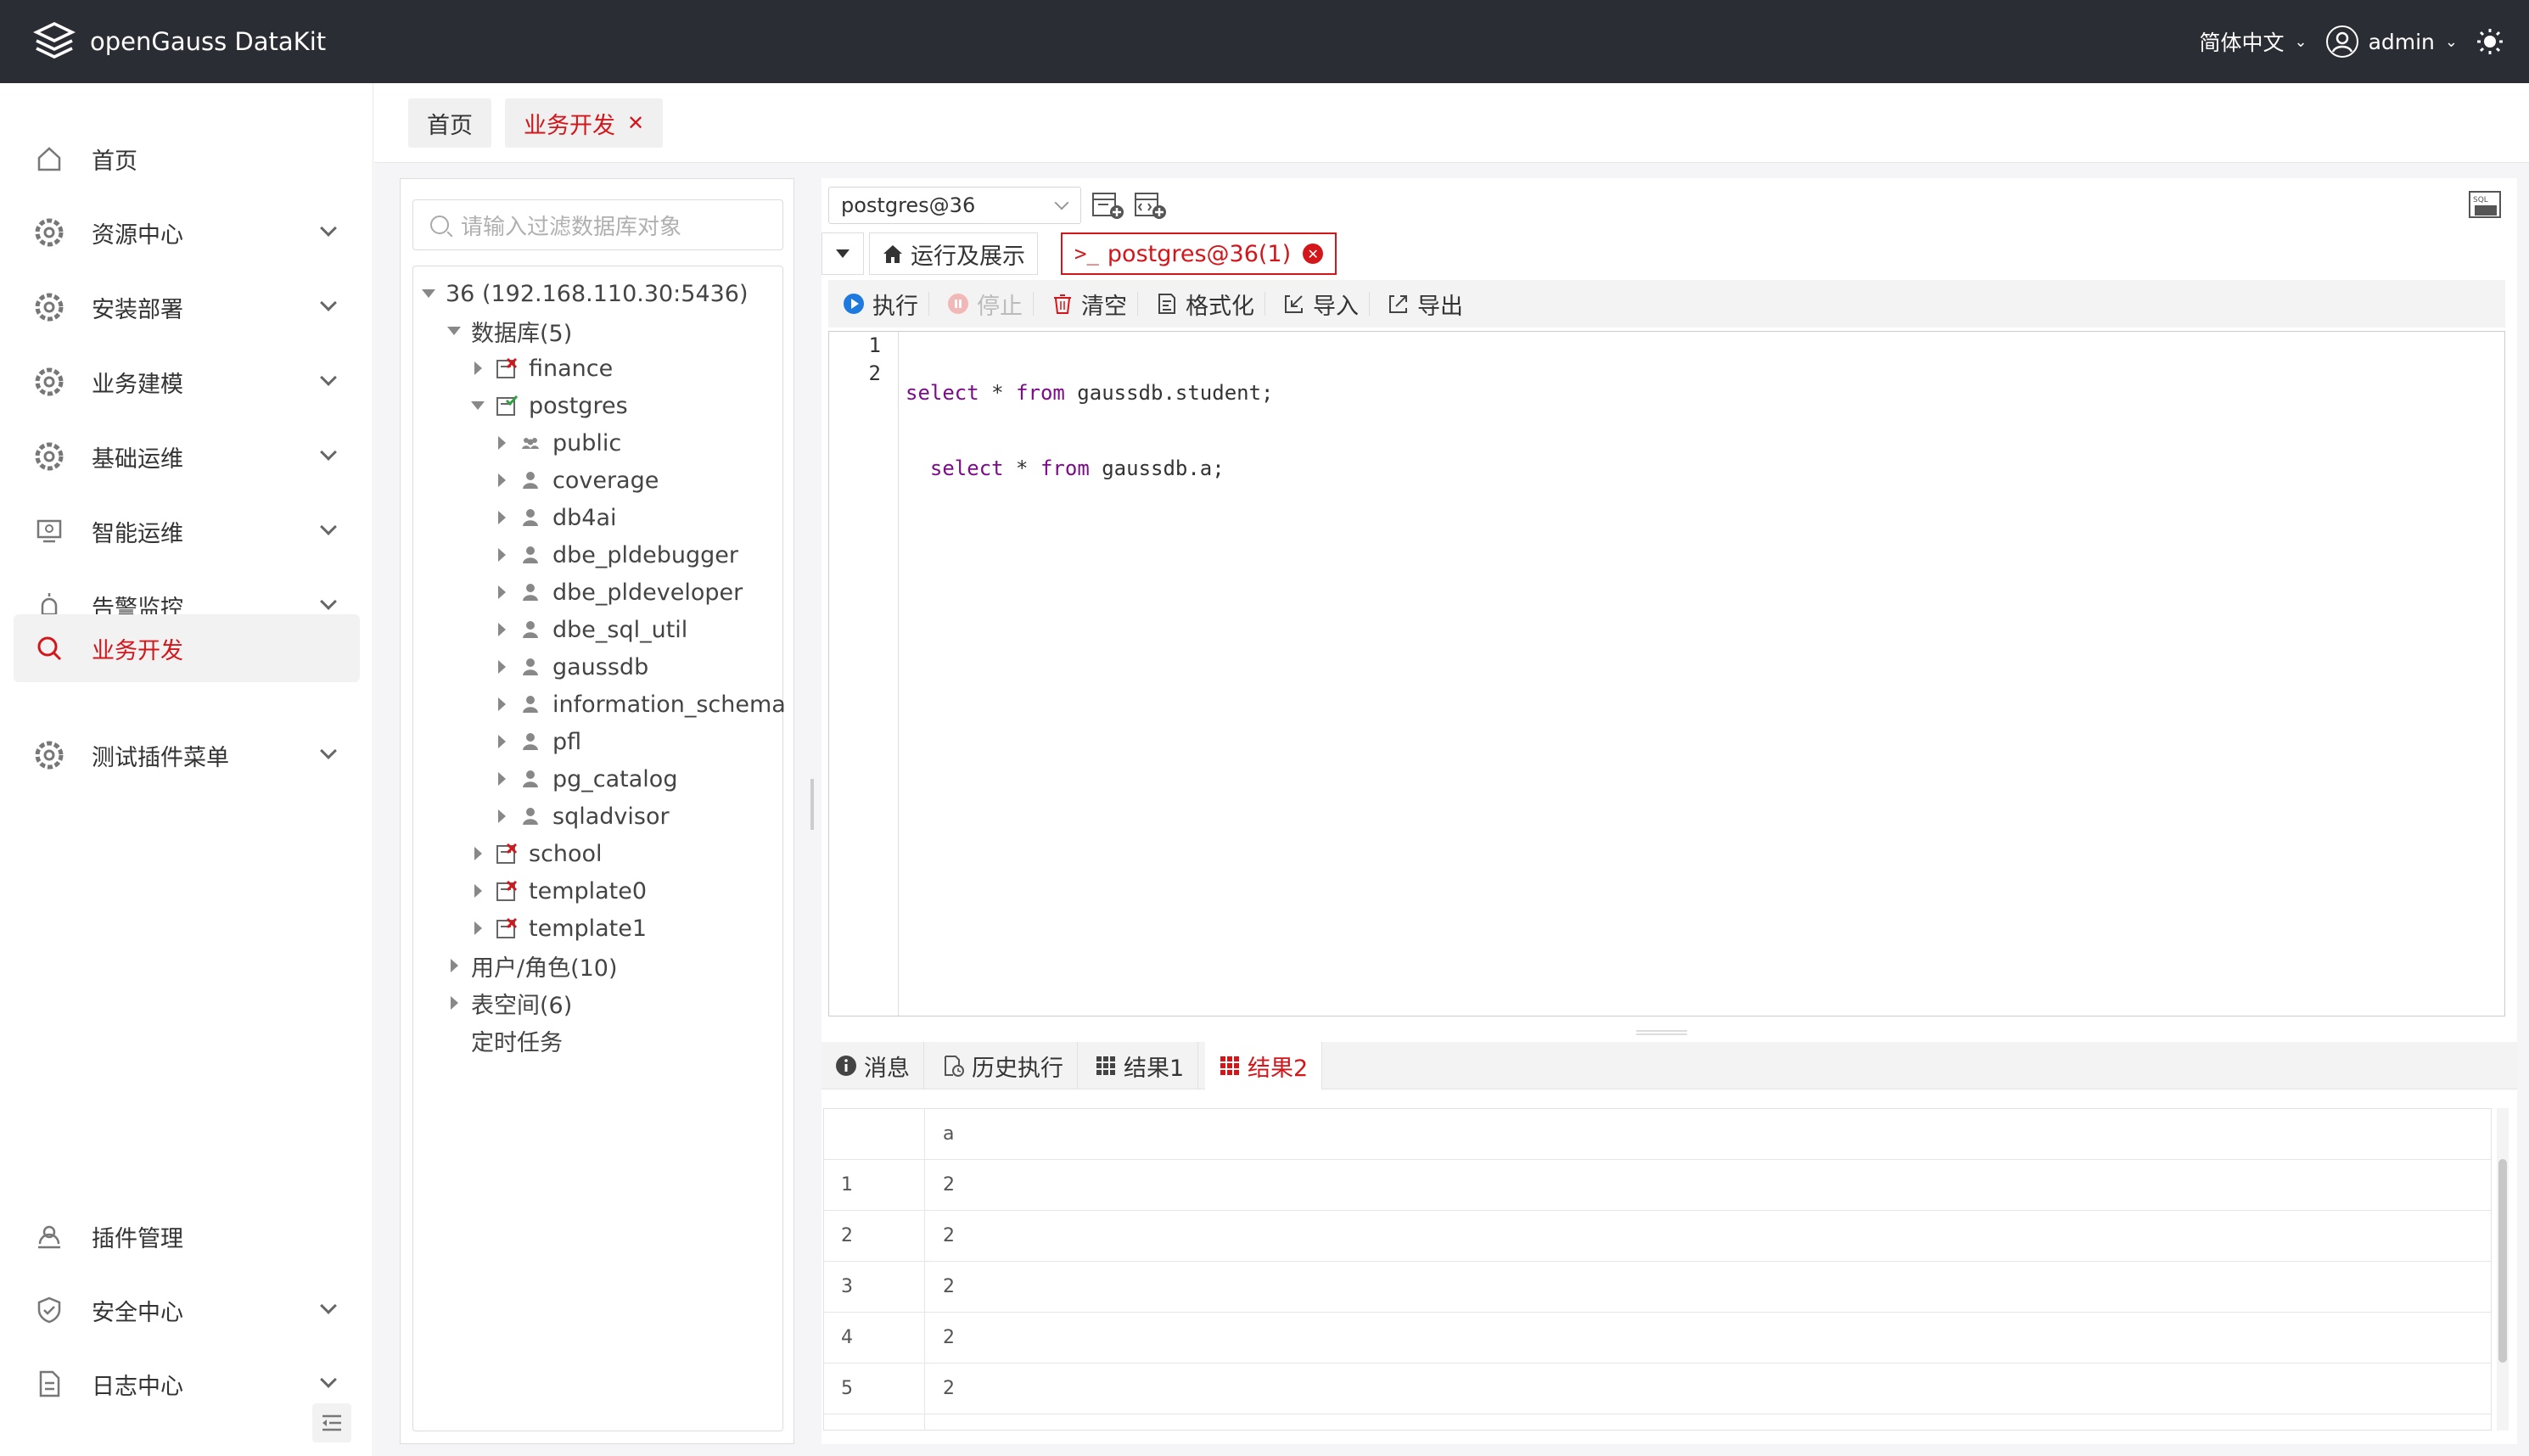 The width and height of the screenshot is (2529, 1456). Describe the element at coordinates (559, 928) in the screenshot. I see `tree-node-database: template1` at that location.